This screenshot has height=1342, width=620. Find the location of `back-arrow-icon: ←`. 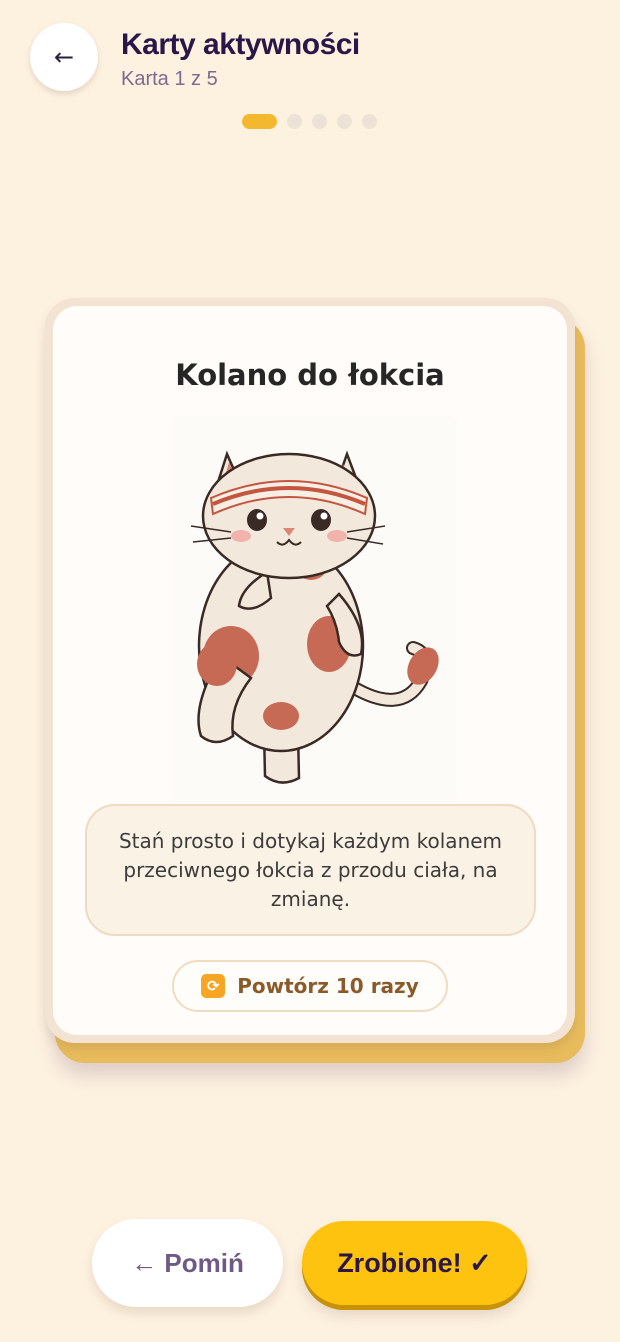

back-arrow-icon: ← is located at coordinates (64, 57).